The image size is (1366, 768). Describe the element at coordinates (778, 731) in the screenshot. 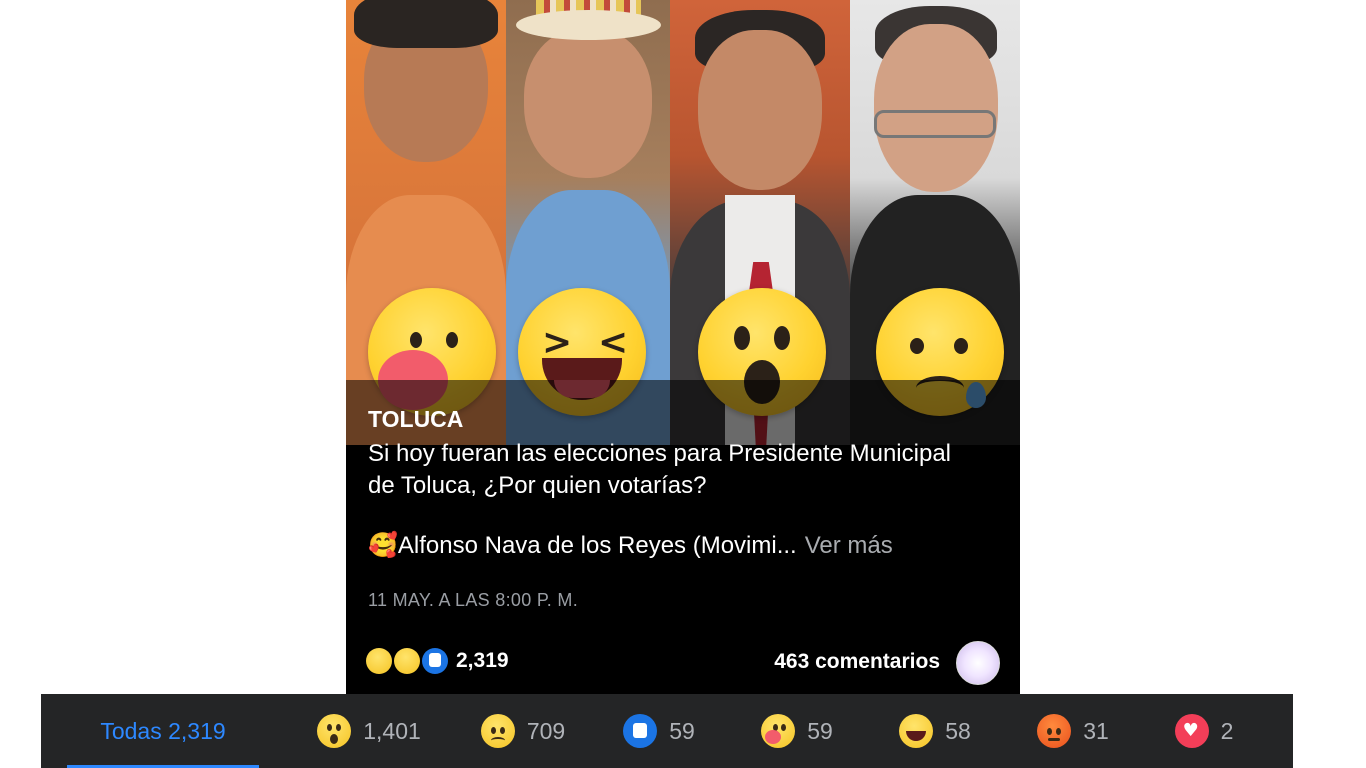

I see `care-icon` at that location.